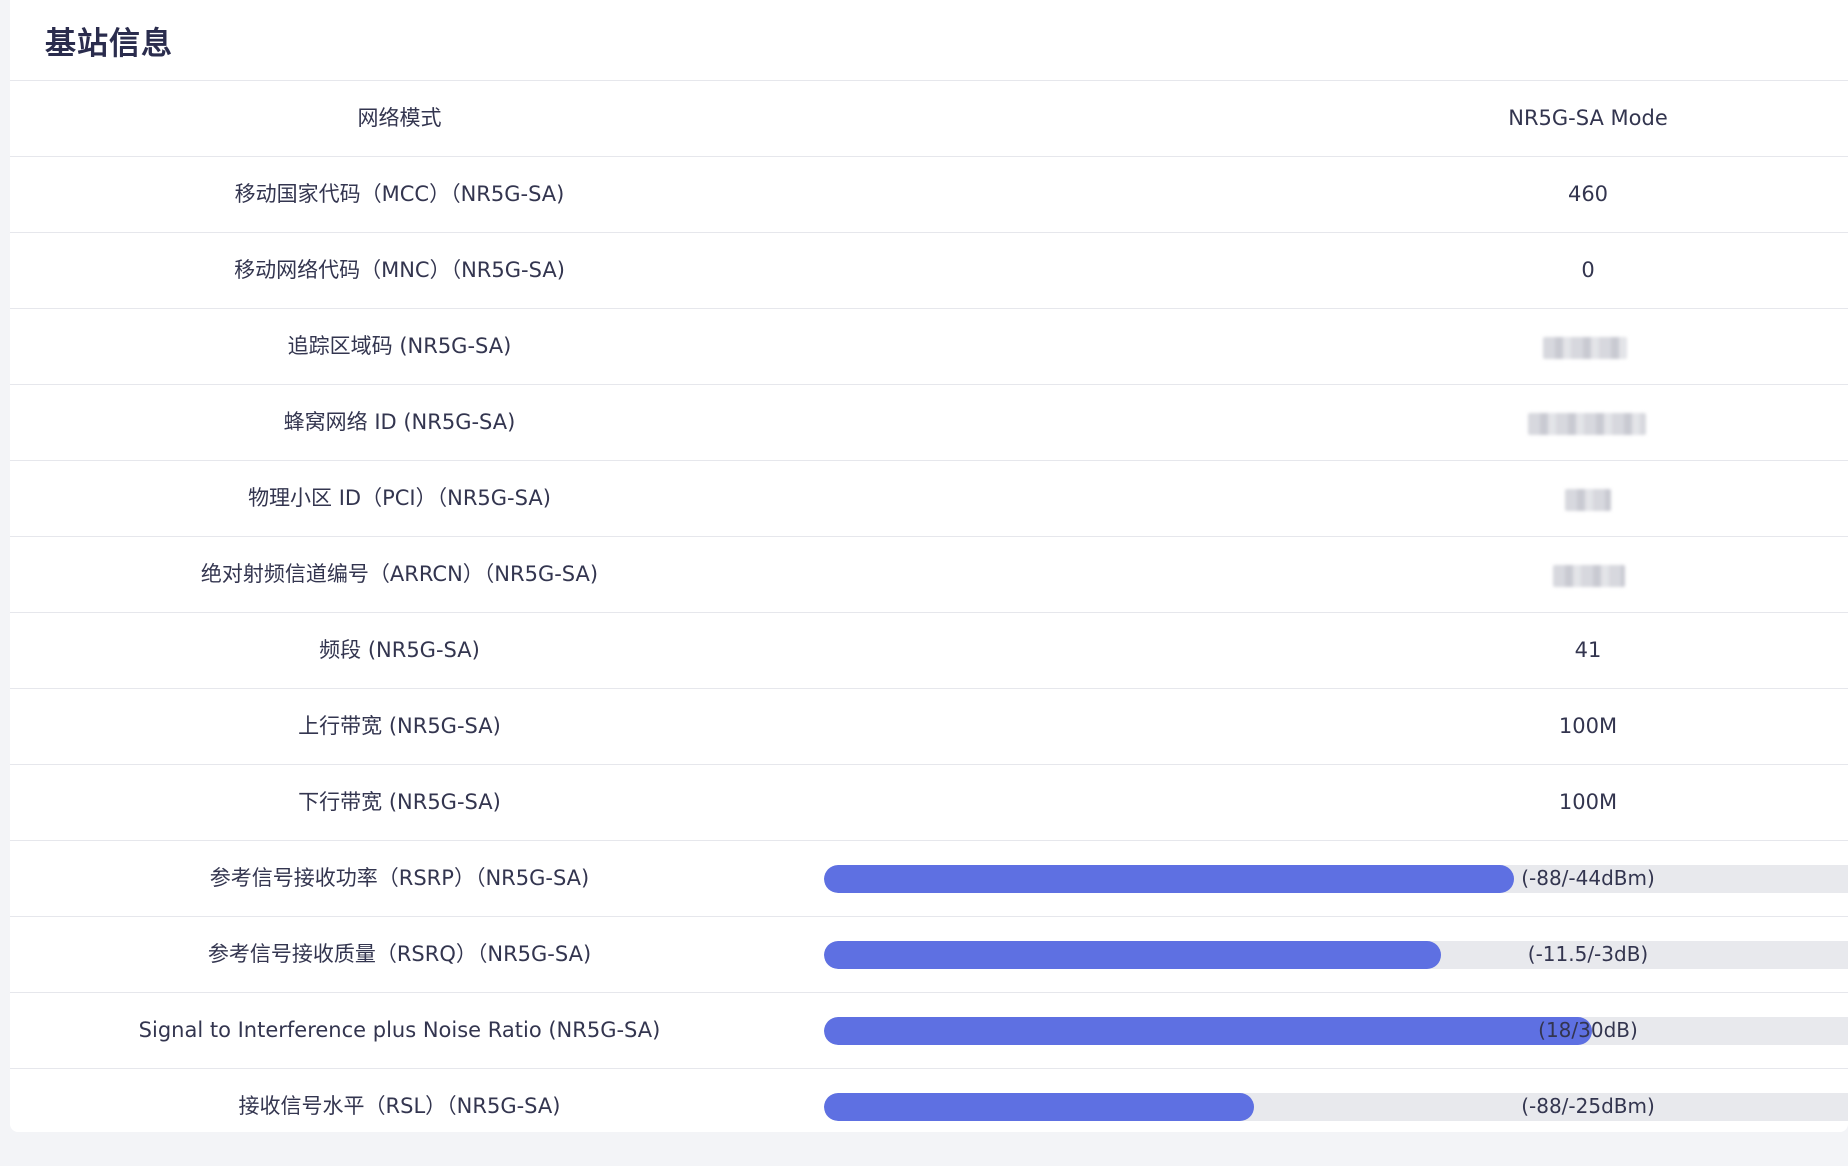  I want to click on signal-value: (-88/-44dBm), so click(1588, 878).